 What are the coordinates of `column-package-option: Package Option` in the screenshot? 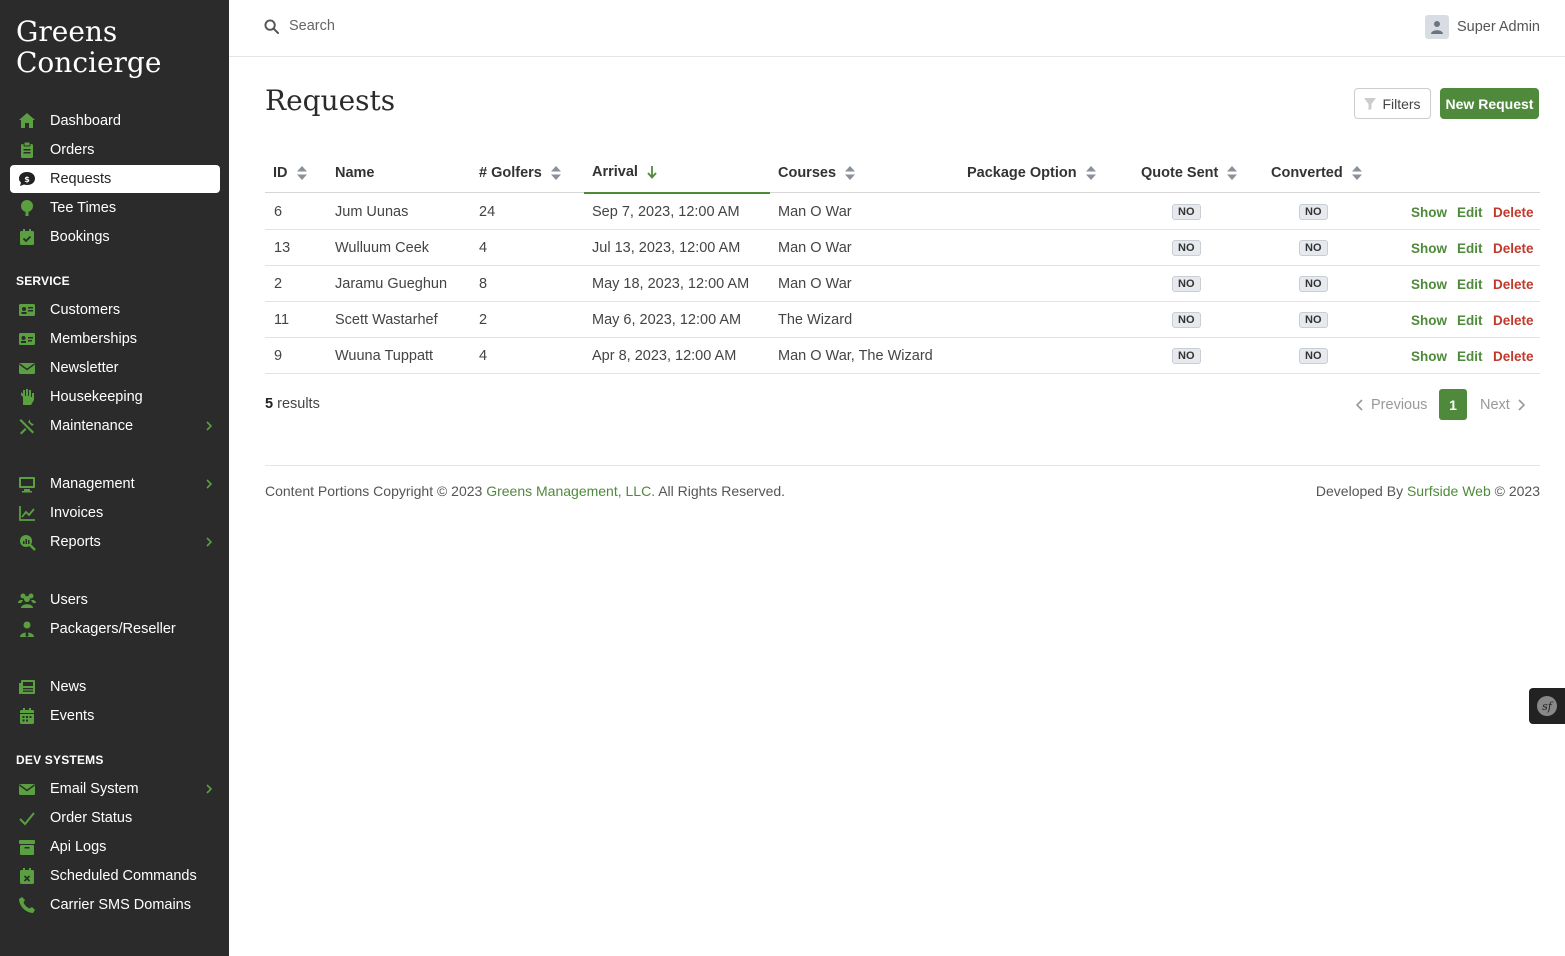 It's located at (1031, 172).